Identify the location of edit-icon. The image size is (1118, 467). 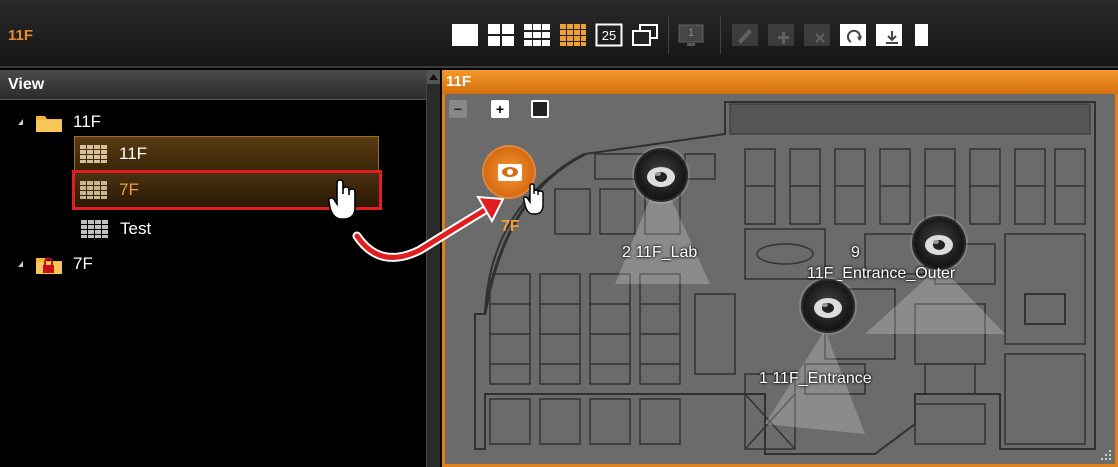
(745, 35).